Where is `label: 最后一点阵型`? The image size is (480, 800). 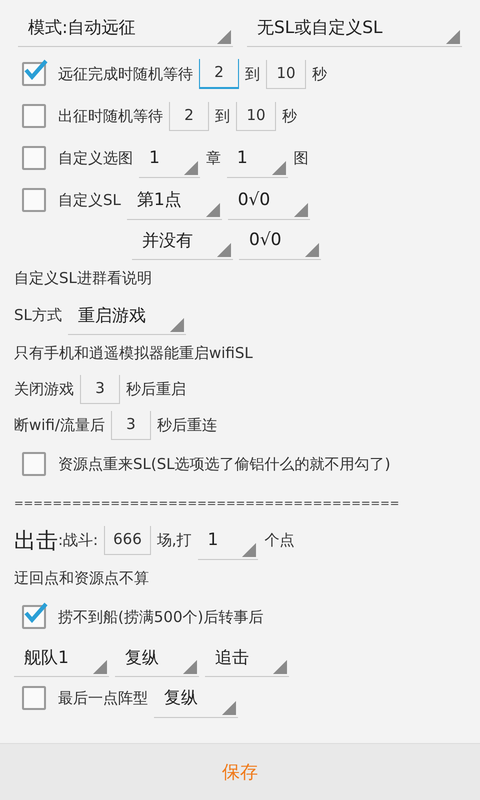
label: 最后一点阵型 is located at coordinates (103, 698).